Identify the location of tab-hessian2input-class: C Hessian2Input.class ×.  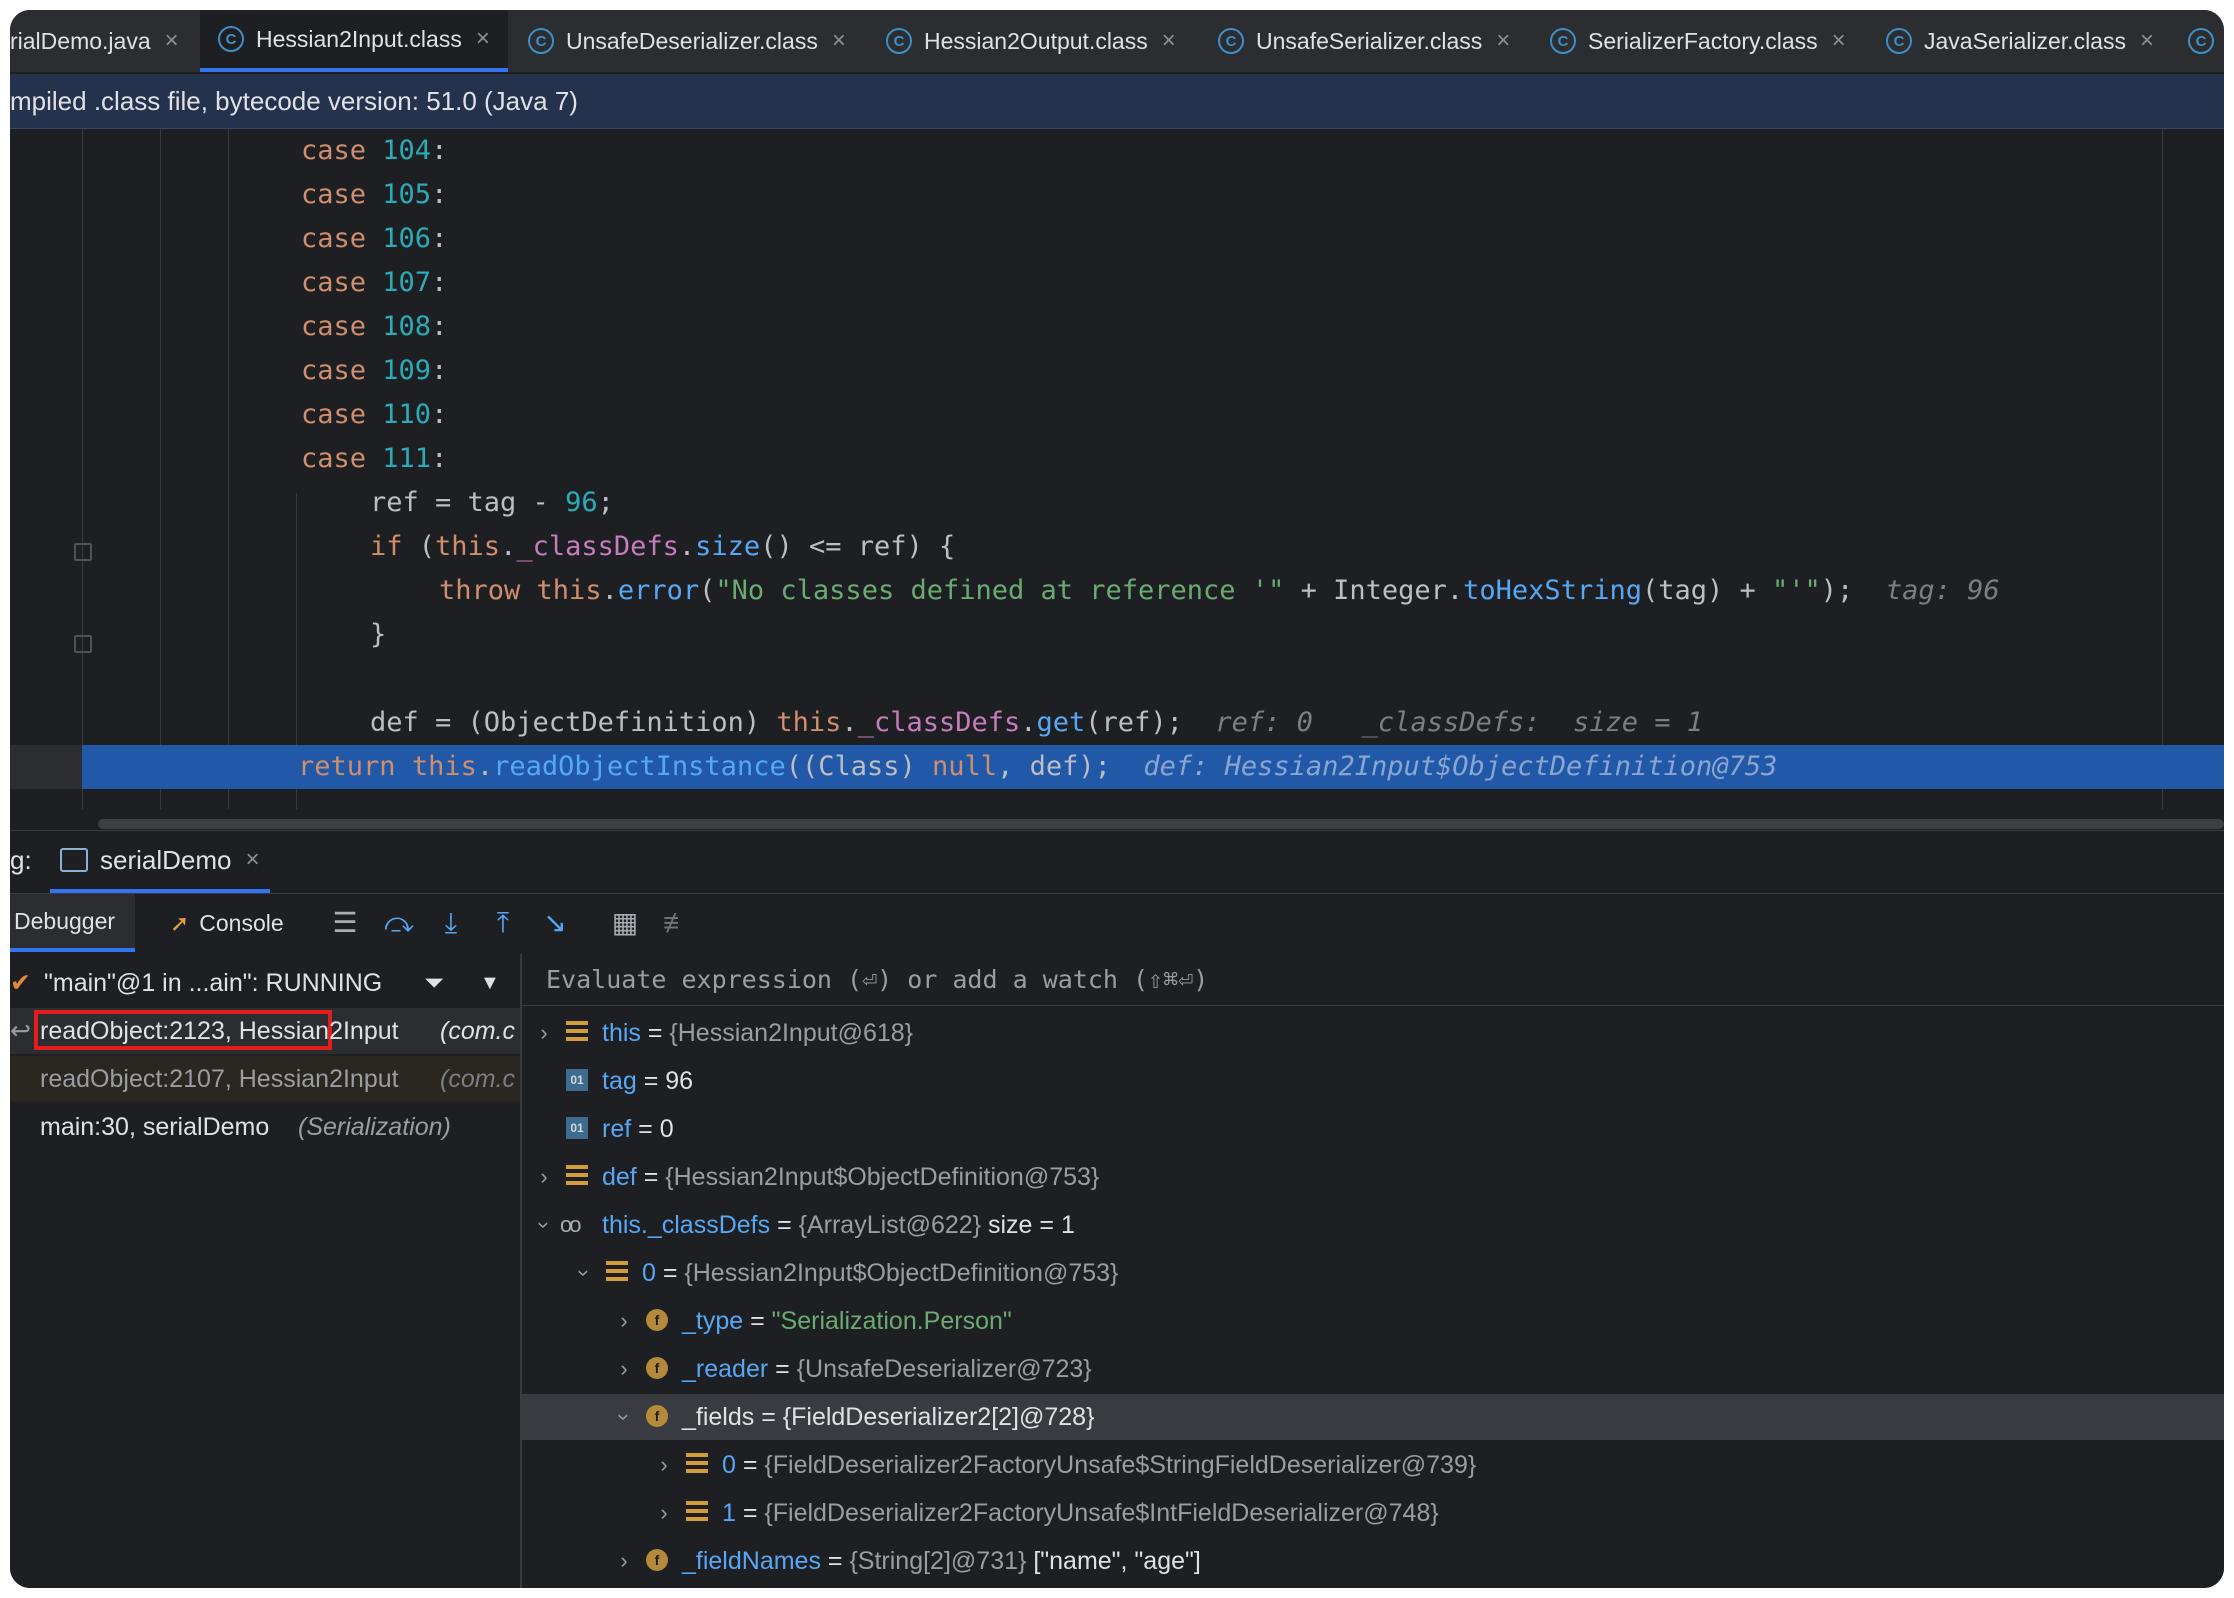
(354, 41).